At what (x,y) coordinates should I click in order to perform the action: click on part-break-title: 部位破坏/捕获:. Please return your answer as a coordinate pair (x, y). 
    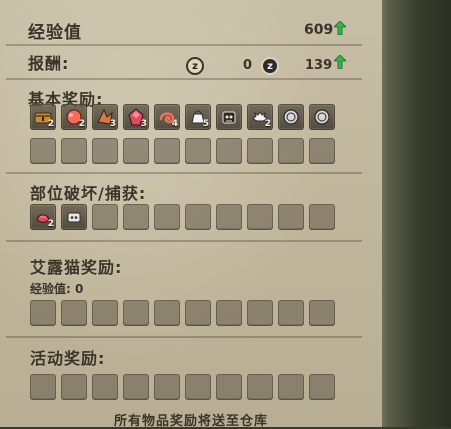
    Looking at the image, I should click on (88, 193).